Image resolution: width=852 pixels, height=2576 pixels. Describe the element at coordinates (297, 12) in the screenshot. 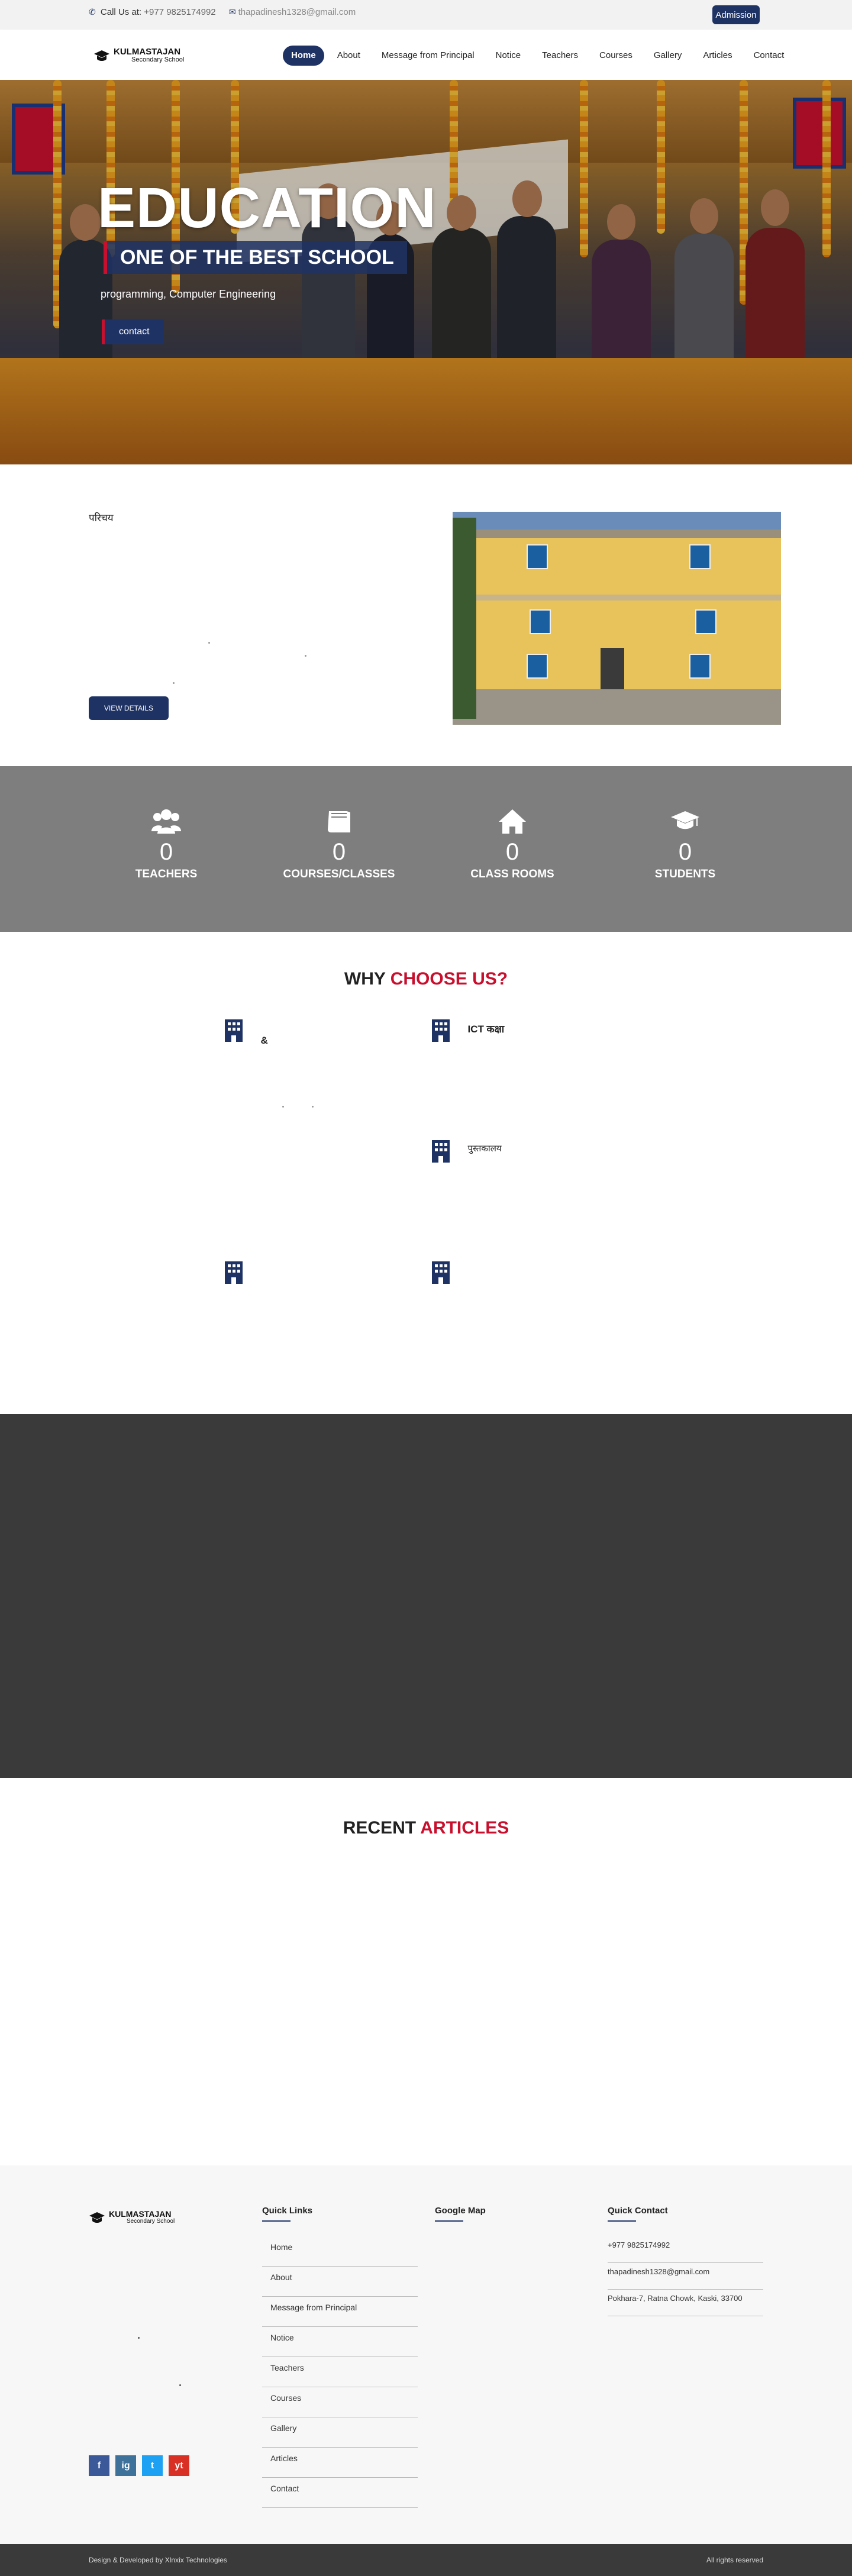

I see `email-link: thapadinesh1328@gmail.com` at that location.